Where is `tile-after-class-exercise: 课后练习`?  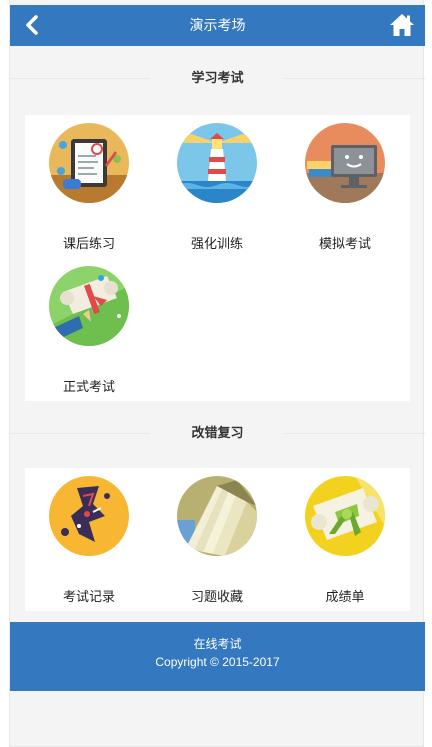 tile-after-class-exercise: 课后练习 is located at coordinates (89, 185).